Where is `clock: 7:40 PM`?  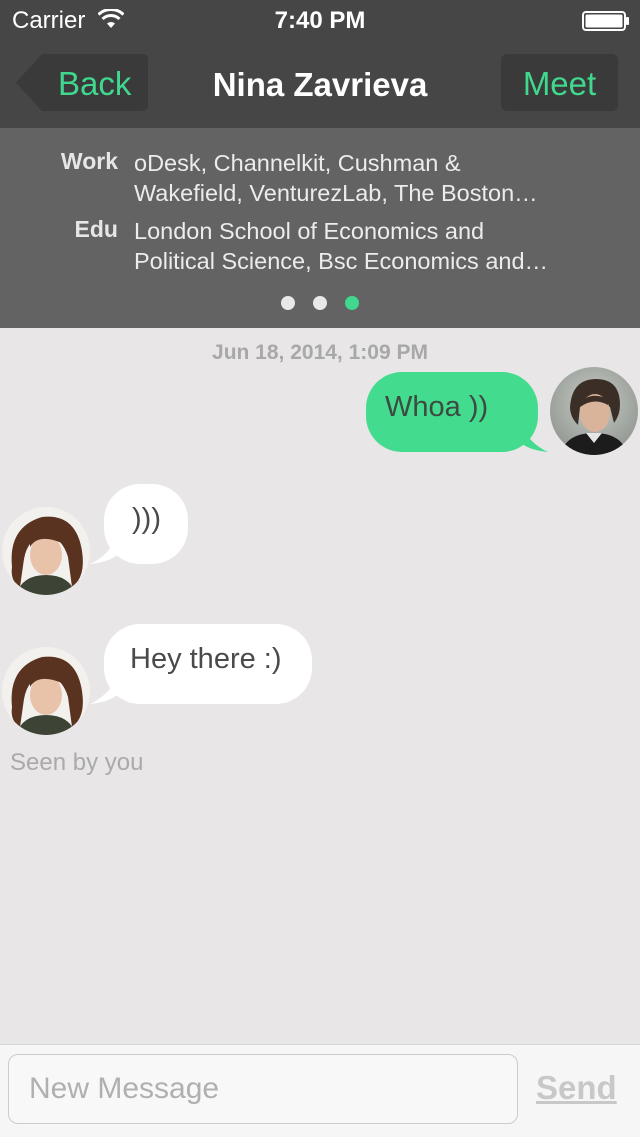 clock: 7:40 PM is located at coordinates (320, 20).